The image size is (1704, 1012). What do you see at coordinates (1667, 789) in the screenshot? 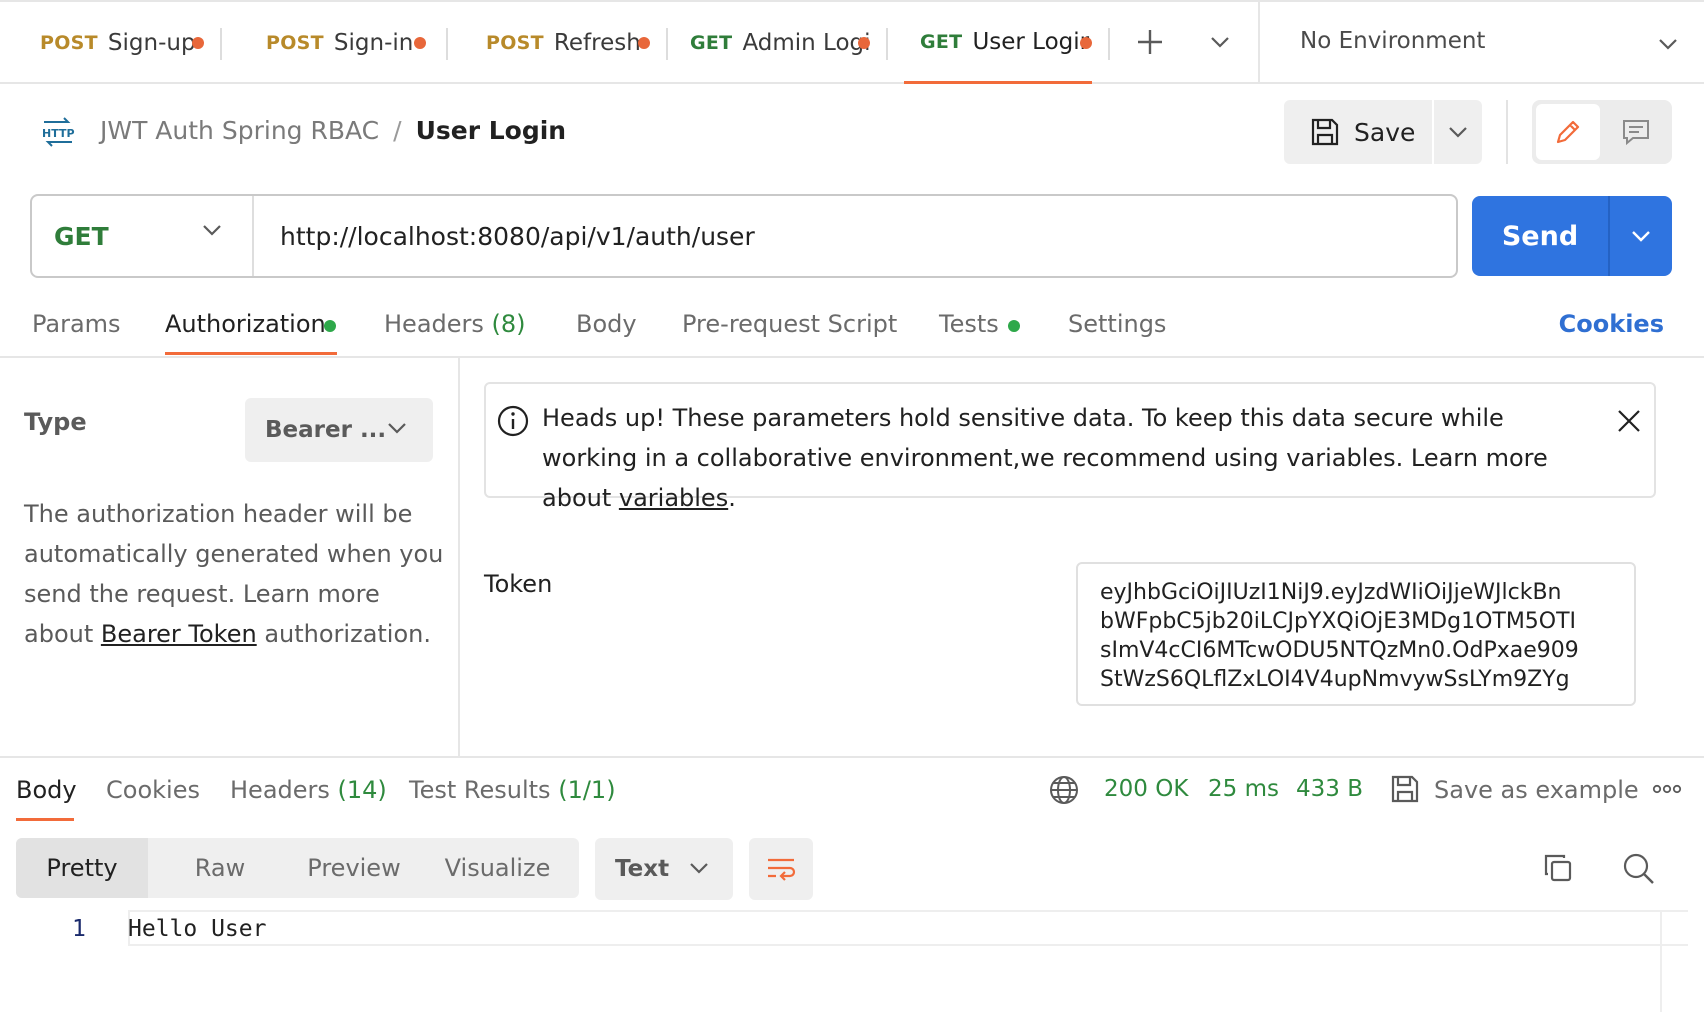
I see `more-options-icon` at bounding box center [1667, 789].